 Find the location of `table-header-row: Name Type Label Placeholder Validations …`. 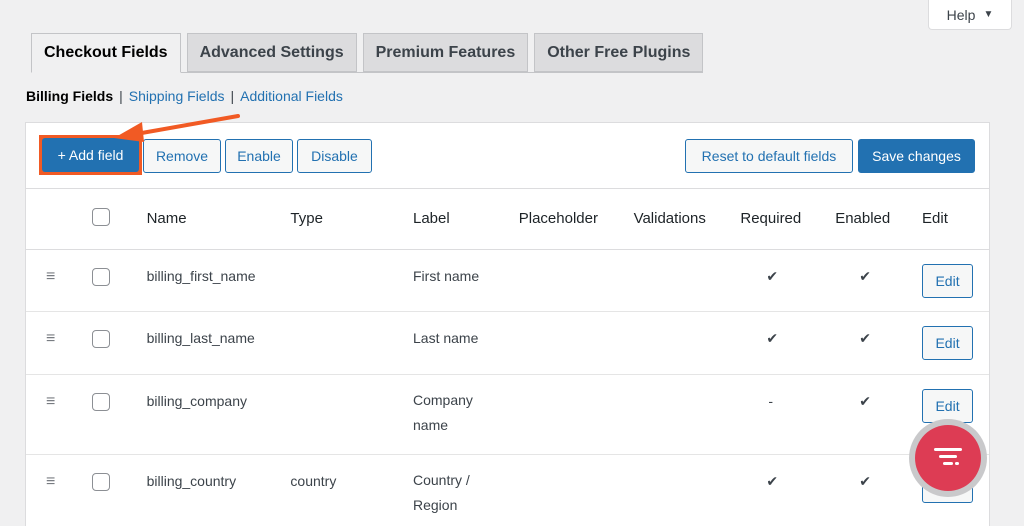

table-header-row: Name Type Label Placeholder Validations … is located at coordinates (507, 219).